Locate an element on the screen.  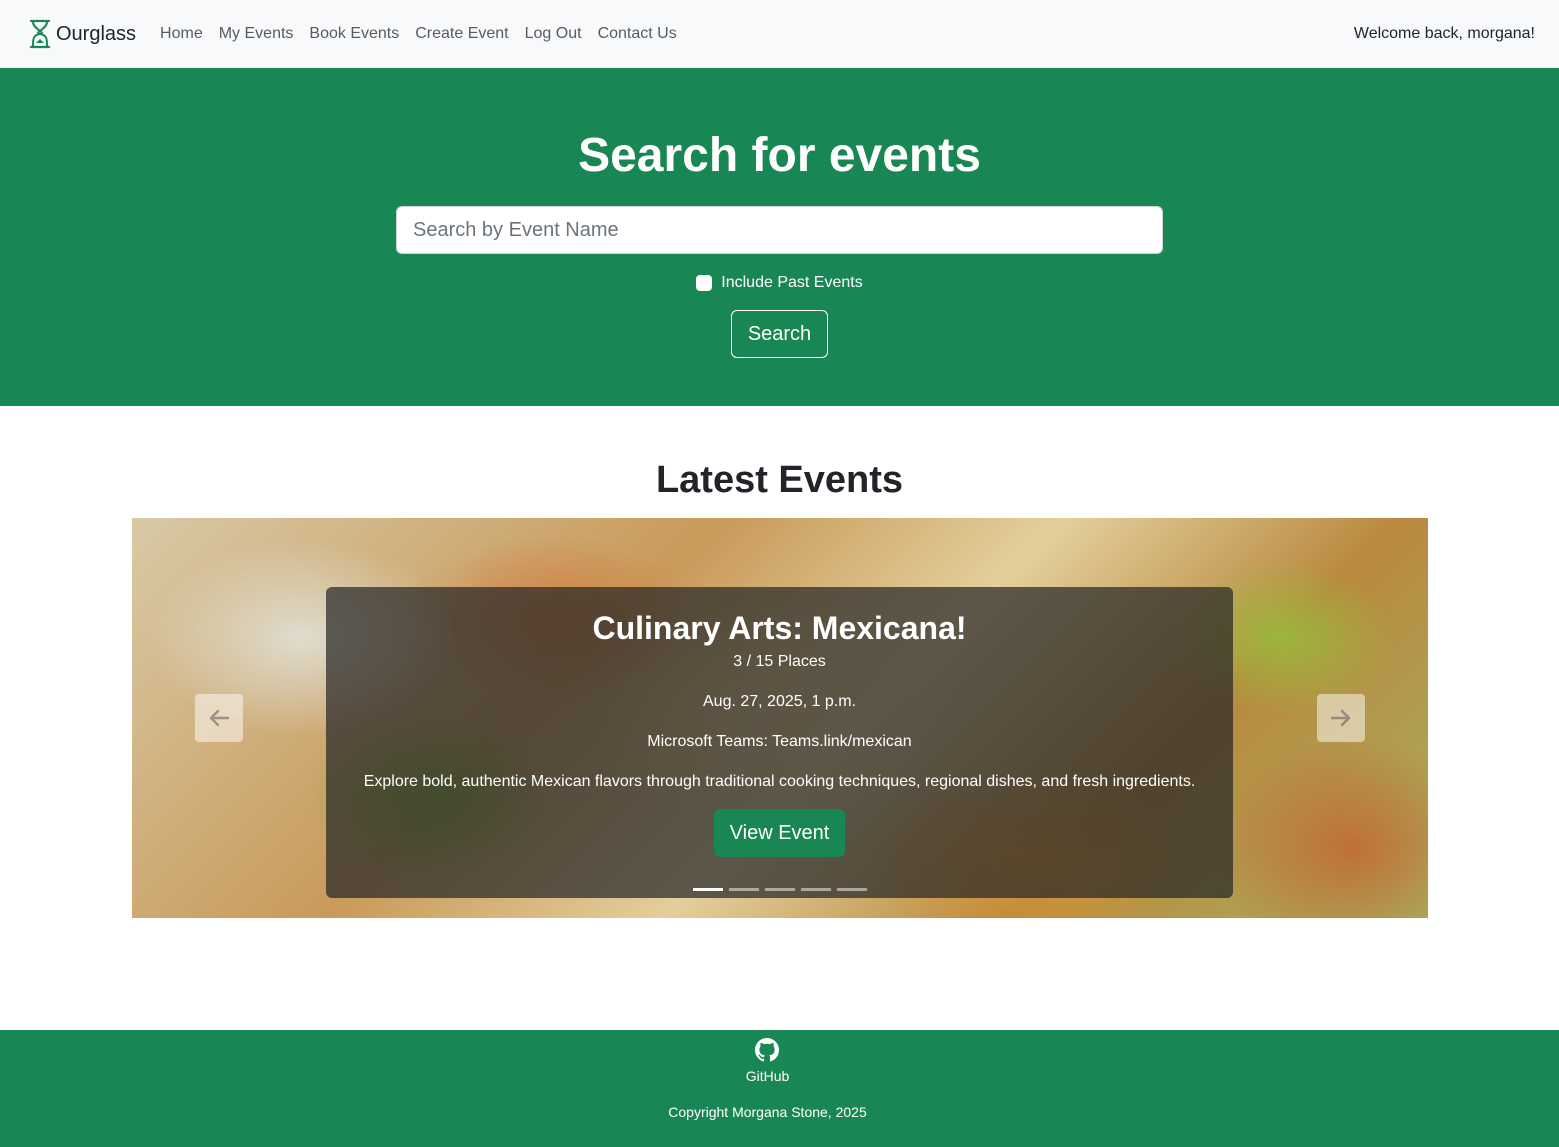
search-button: Search is located at coordinates (779, 334).